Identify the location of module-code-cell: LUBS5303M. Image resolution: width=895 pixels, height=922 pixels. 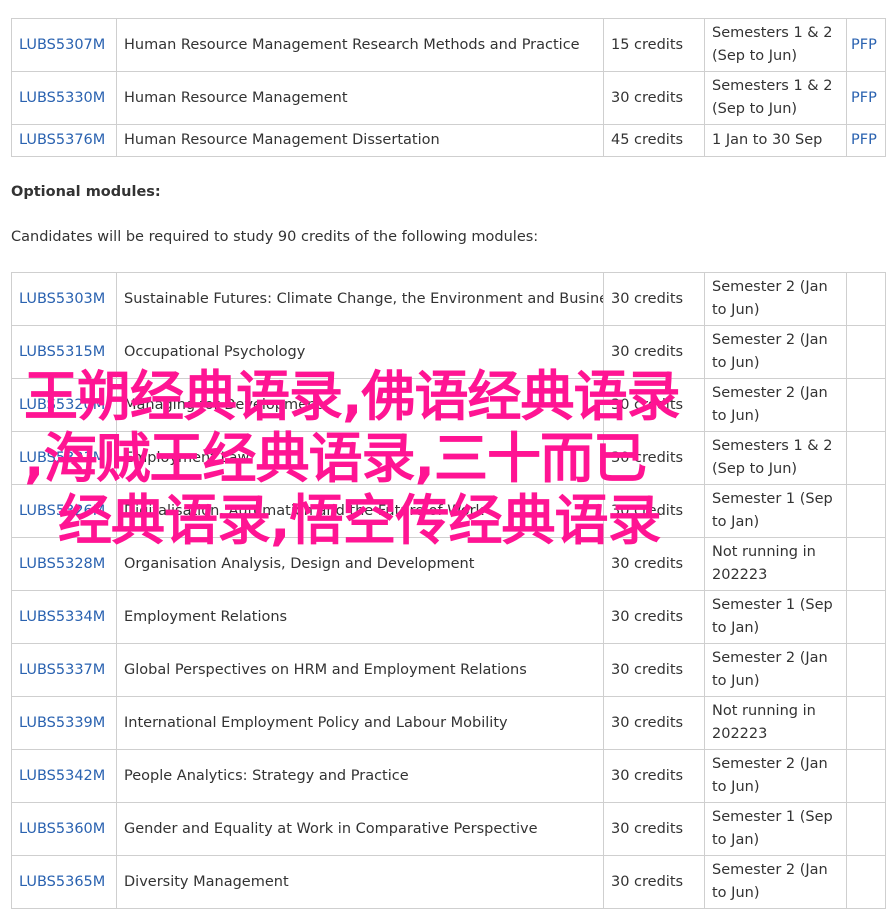
(64, 299).